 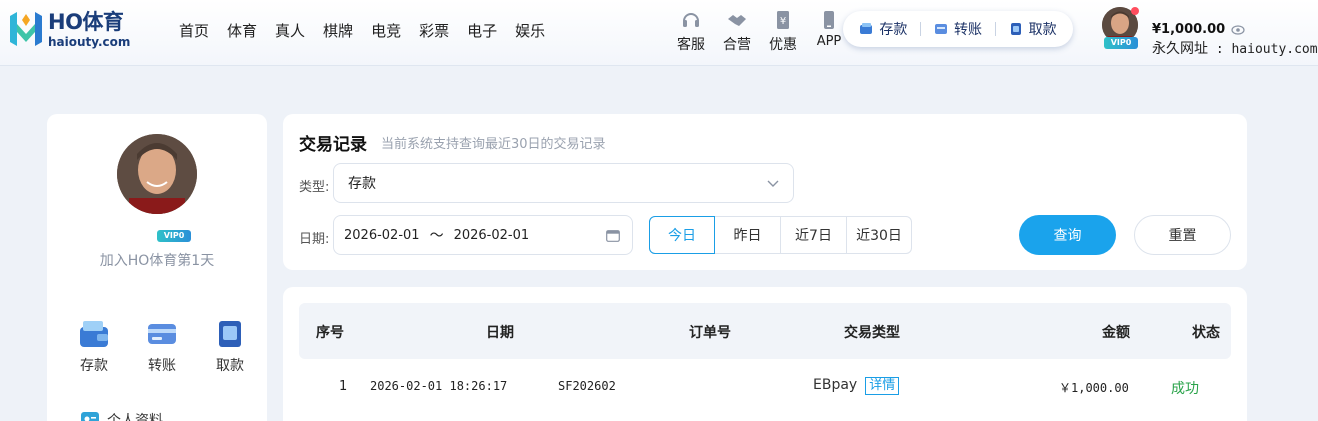 What do you see at coordinates (194, 30) in the screenshot?
I see `nav-item-home: 首页` at bounding box center [194, 30].